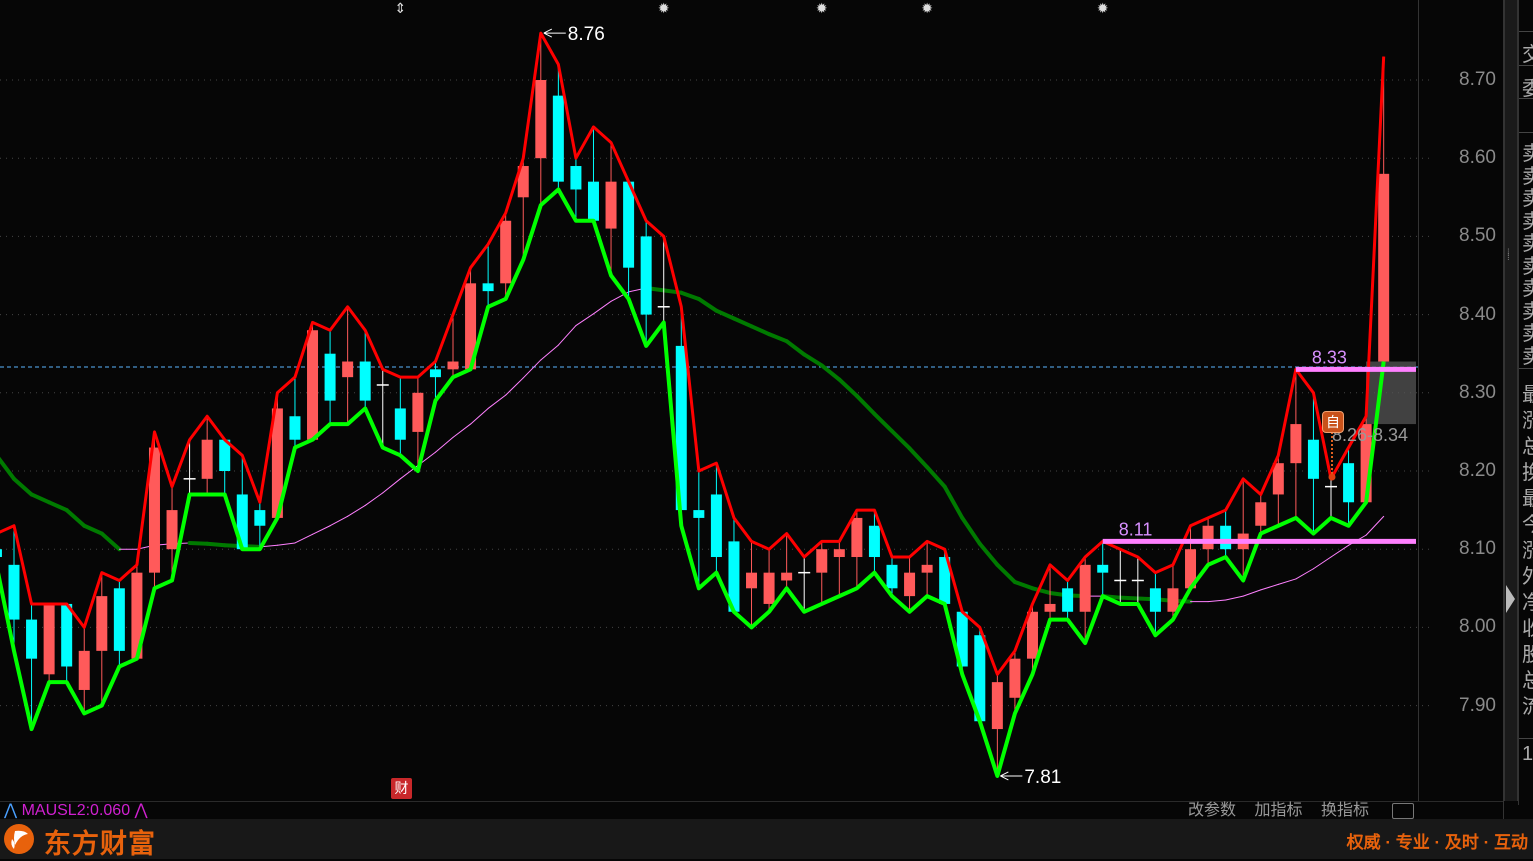 This screenshot has width=1533, height=861. I want to click on add-indicator-button: 加指标, so click(1278, 810).